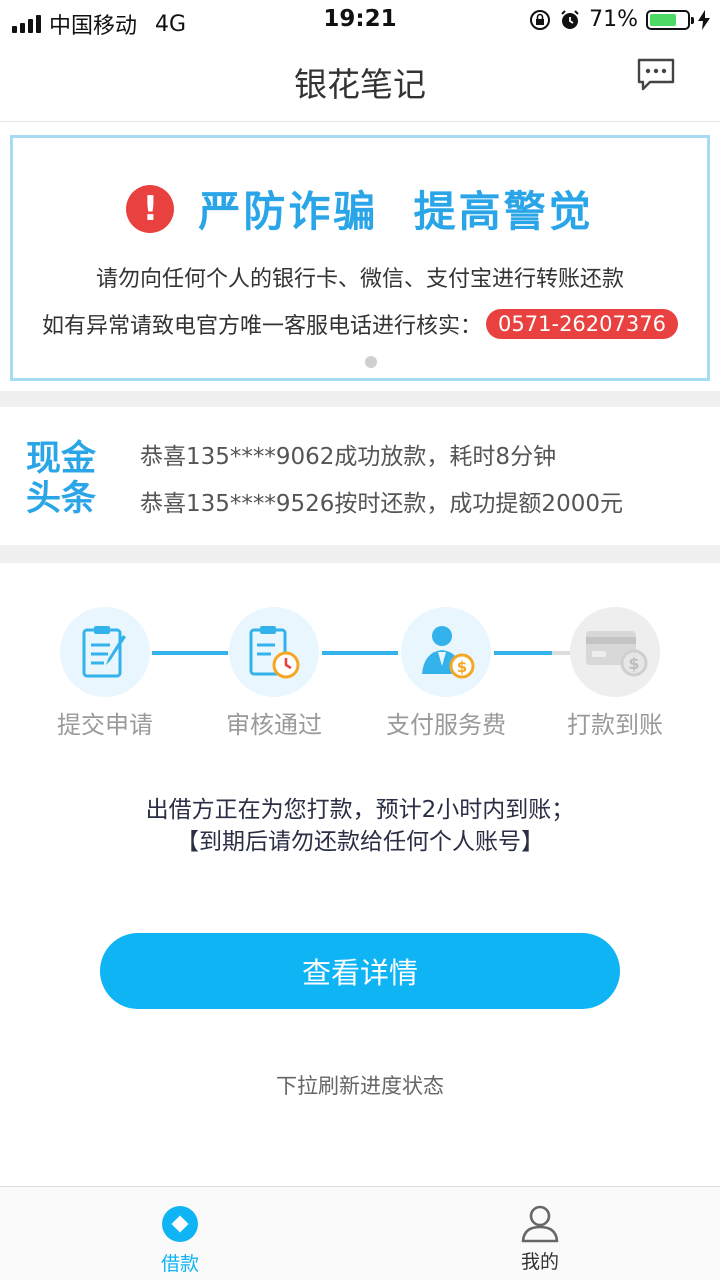 The image size is (720, 1280). I want to click on person-coin-icon: $, so click(448, 652).